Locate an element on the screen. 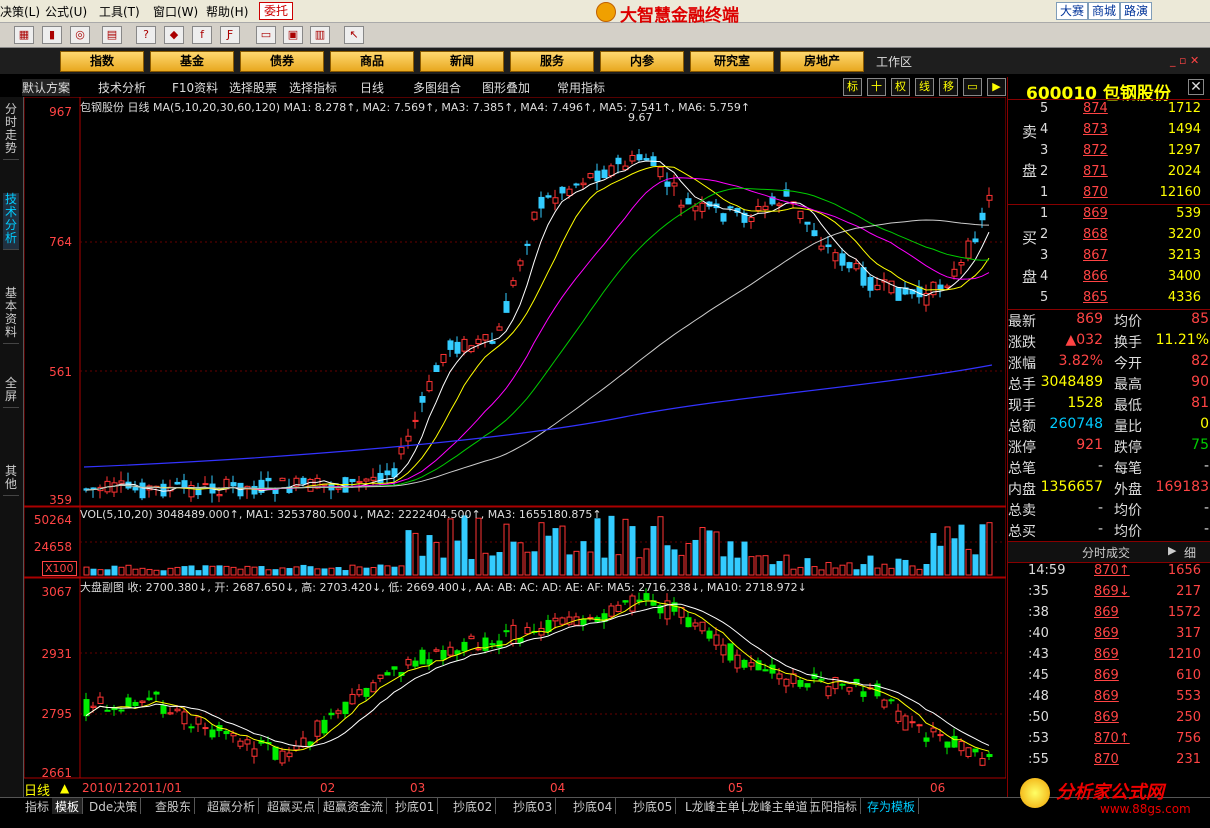 Image resolution: width=1210 pixels, height=828 pixels. bottom-tab: 模板 is located at coordinates (68, 806).